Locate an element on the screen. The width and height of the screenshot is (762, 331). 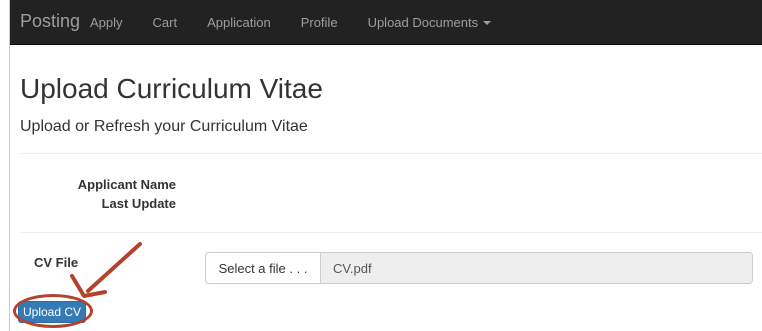
nav-item-upload-documents-label: Upload Documents is located at coordinates (423, 22).